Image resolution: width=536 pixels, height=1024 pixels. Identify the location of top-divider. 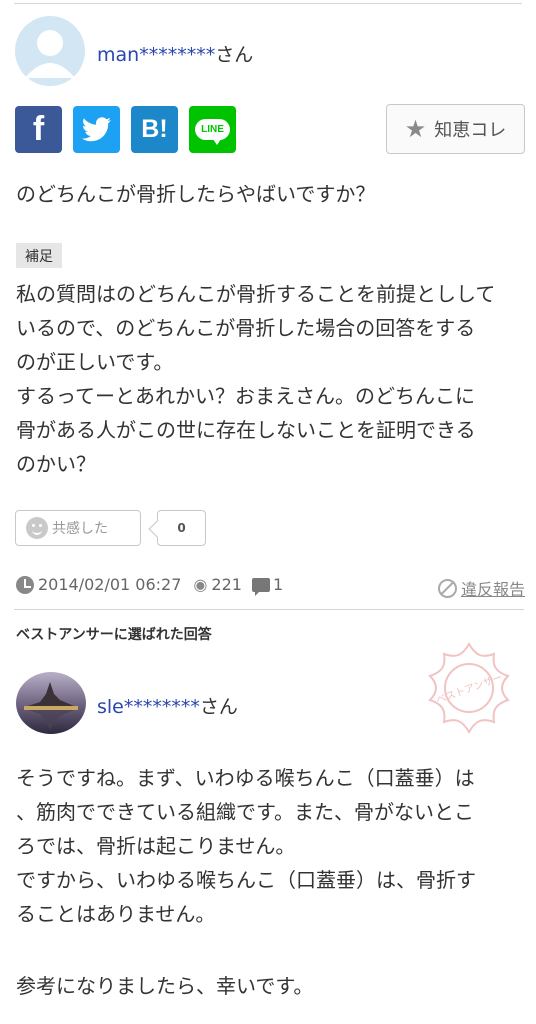
(268, 3).